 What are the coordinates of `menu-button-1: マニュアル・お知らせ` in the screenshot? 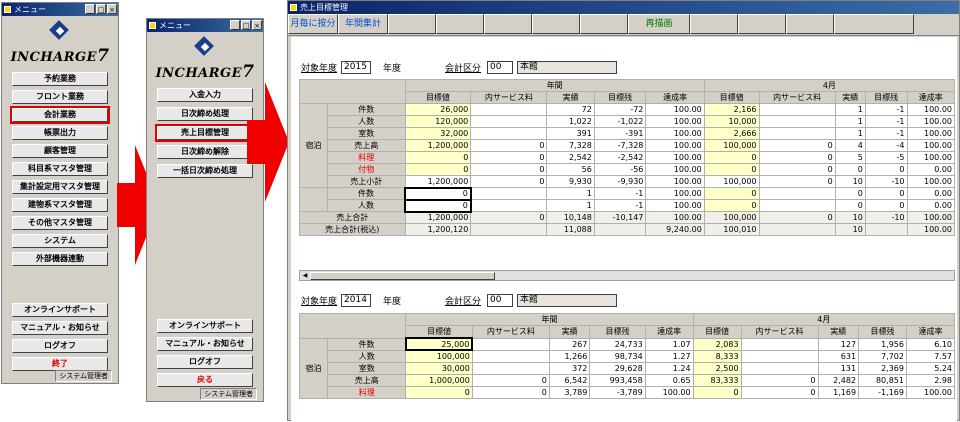 It's located at (60, 328).